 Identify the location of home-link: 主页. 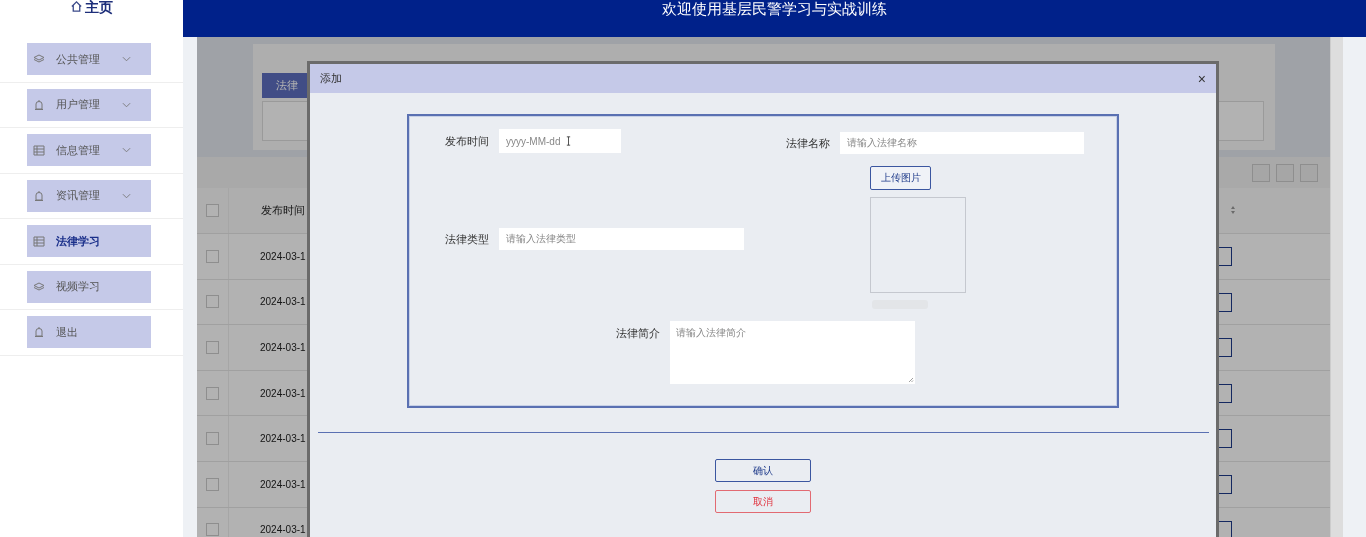
(99, 7).